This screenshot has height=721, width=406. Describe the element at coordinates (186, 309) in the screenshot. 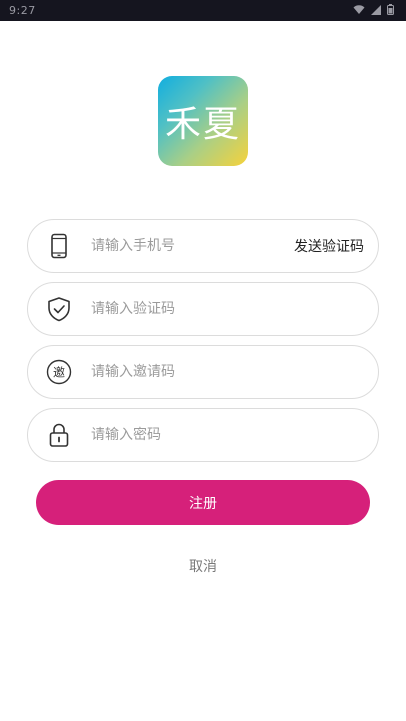

I see `verify-code-input` at that location.